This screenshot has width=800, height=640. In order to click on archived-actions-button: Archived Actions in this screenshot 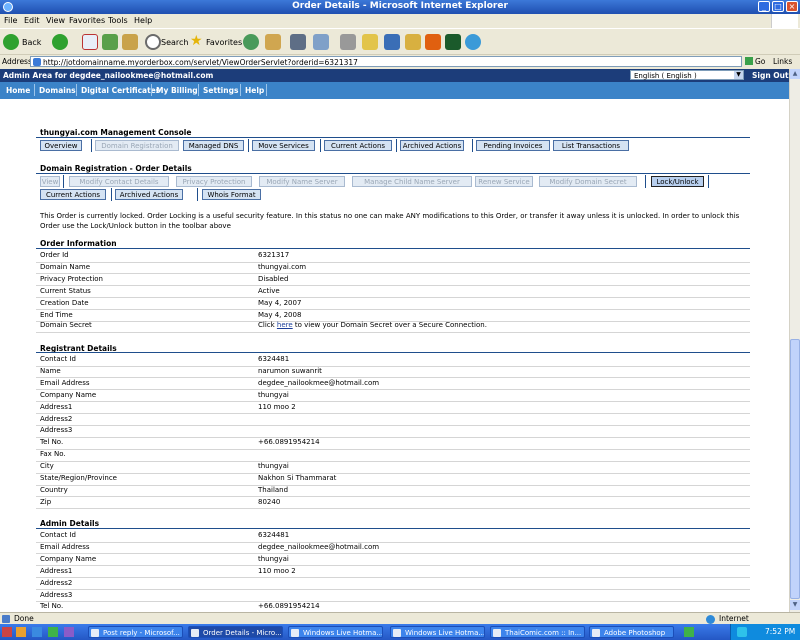, I will do `click(432, 145)`.